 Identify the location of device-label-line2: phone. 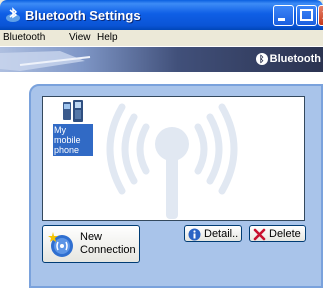
(67, 150).